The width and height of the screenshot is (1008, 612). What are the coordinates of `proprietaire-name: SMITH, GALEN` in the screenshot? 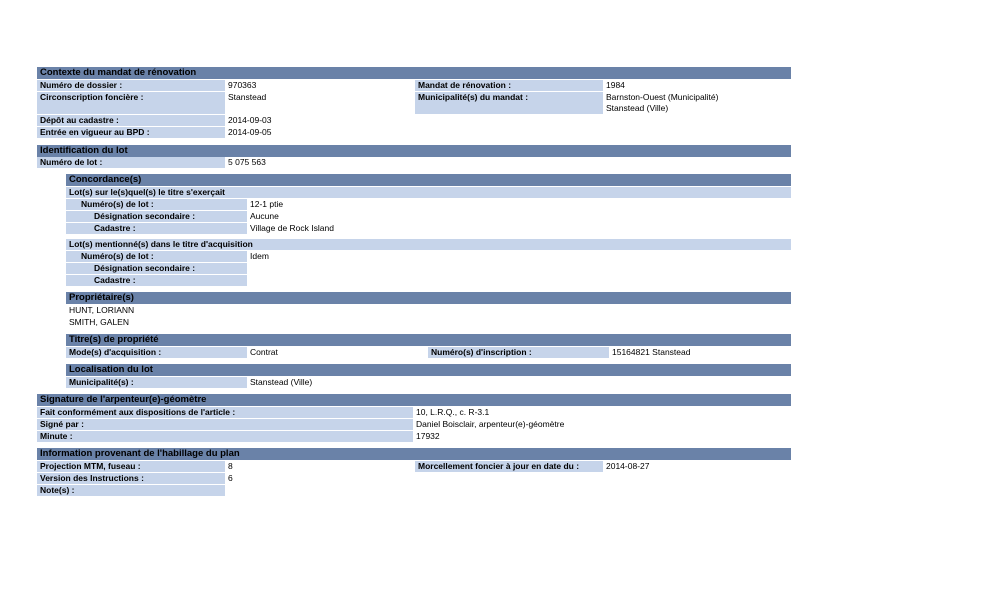 It's located at (99, 322).